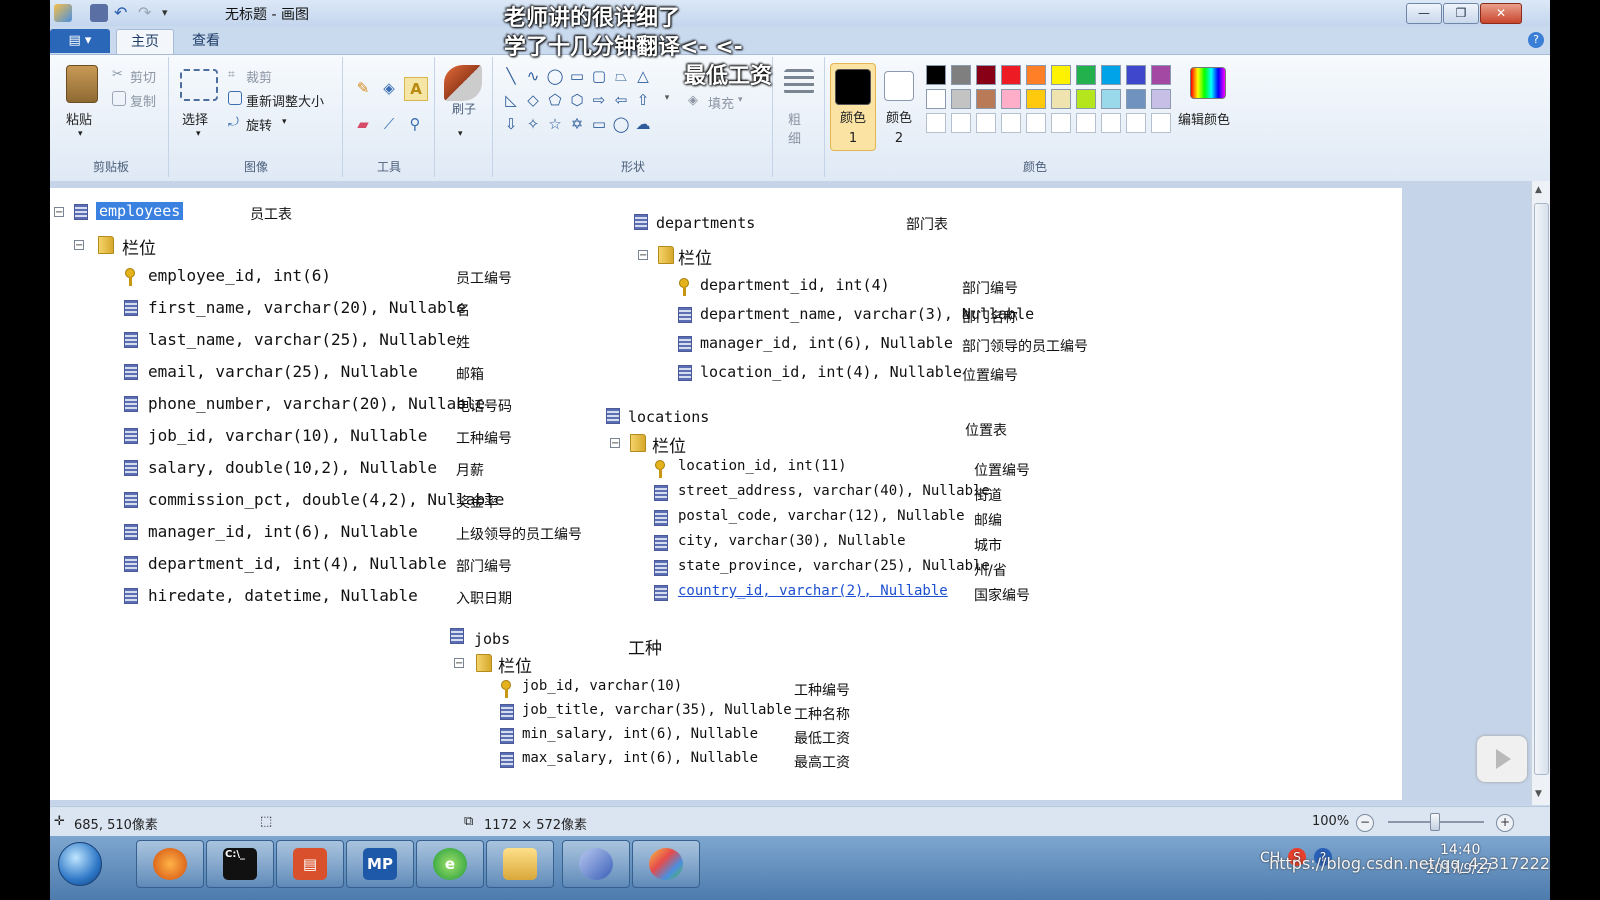 The image size is (1600, 900). What do you see at coordinates (555, 100) in the screenshot?
I see `pentagon-shape-icon: ⬠` at bounding box center [555, 100].